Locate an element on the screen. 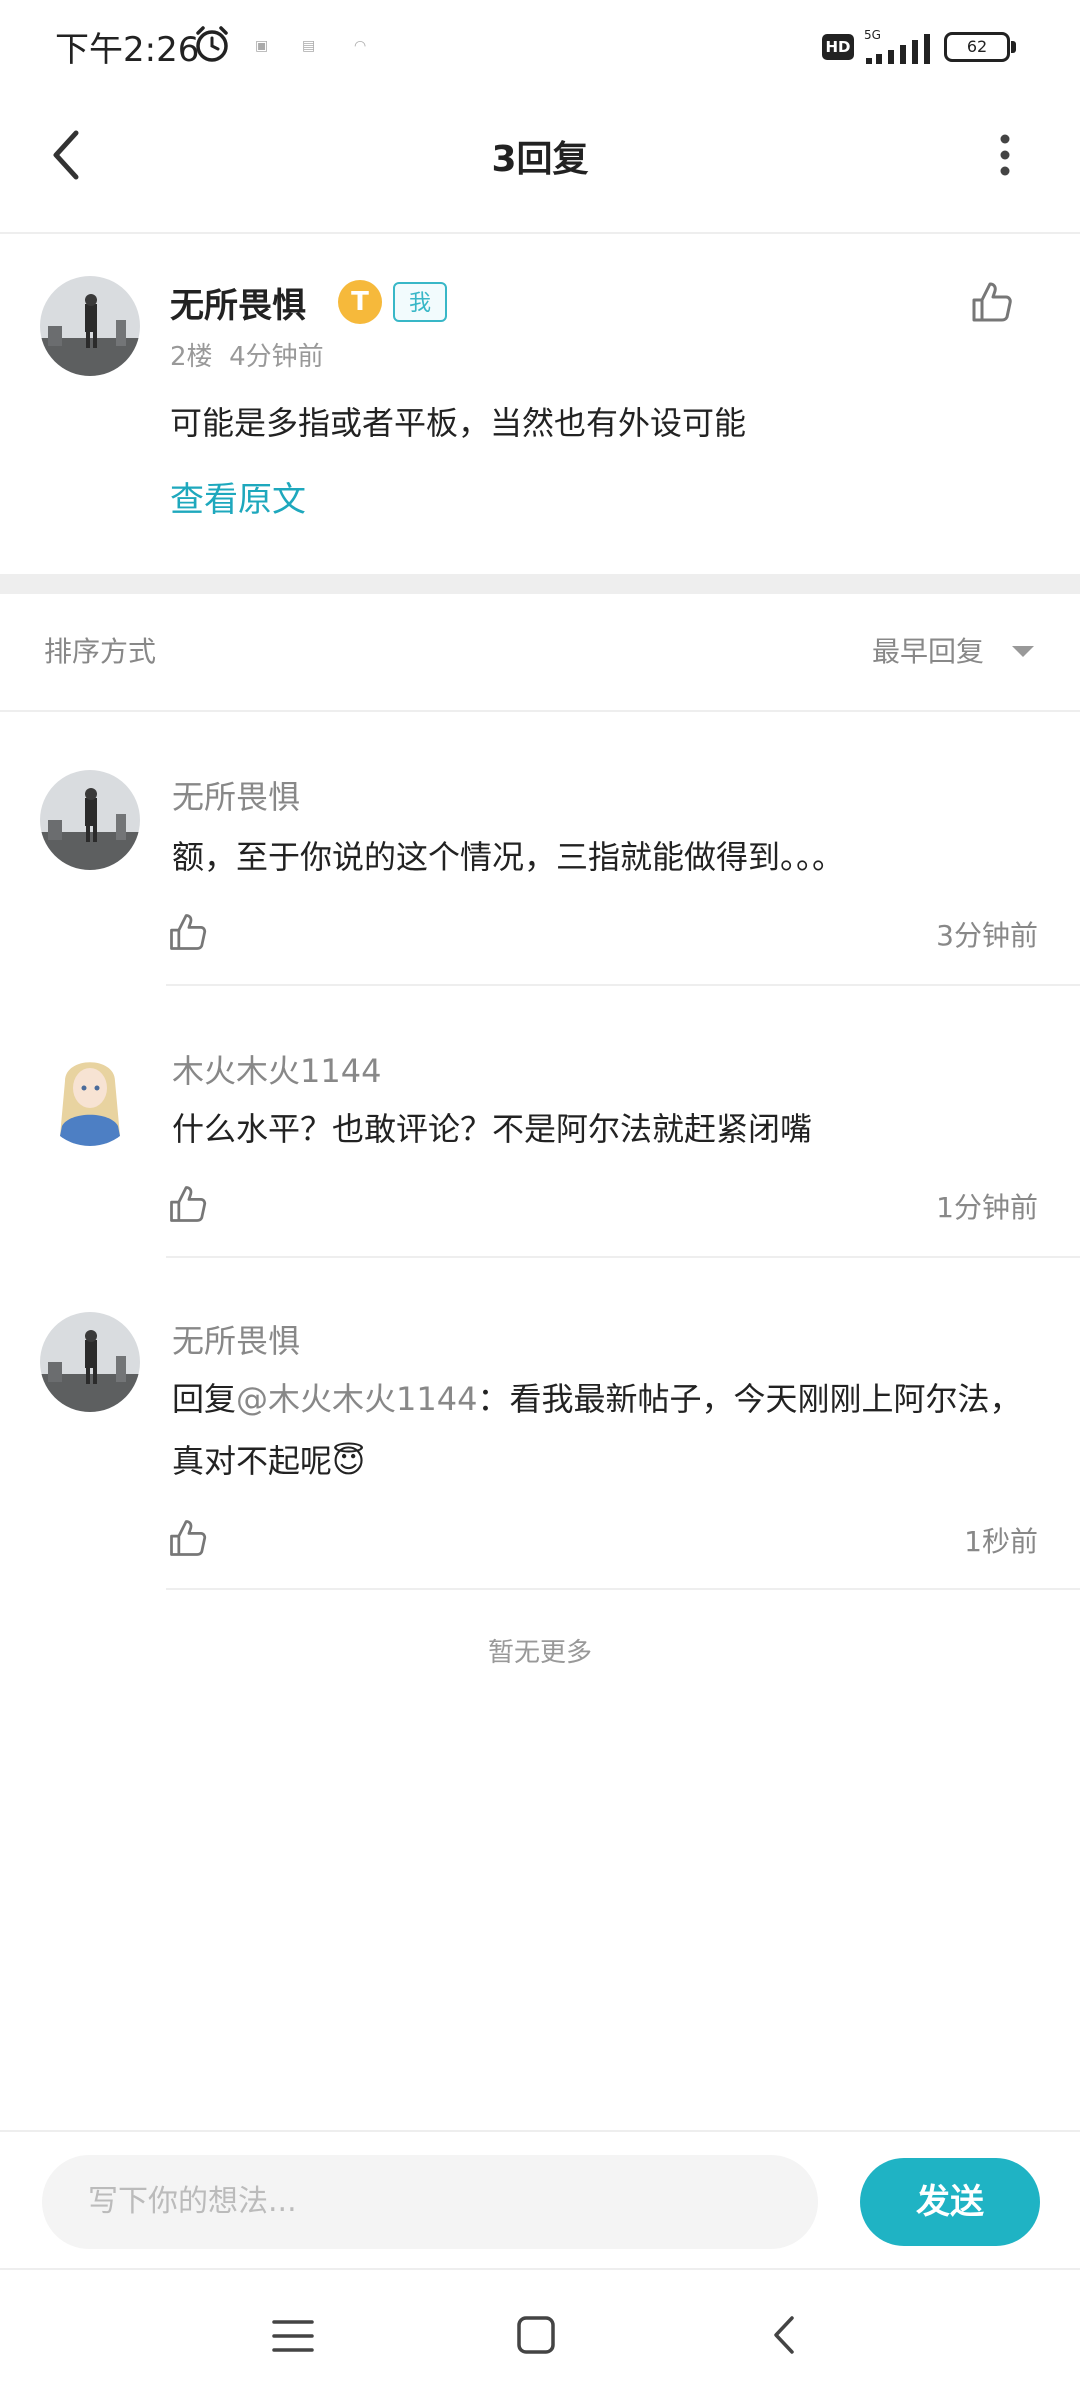 This screenshot has width=1080, height=2400. notification-icon: ◠ is located at coordinates (360, 46).